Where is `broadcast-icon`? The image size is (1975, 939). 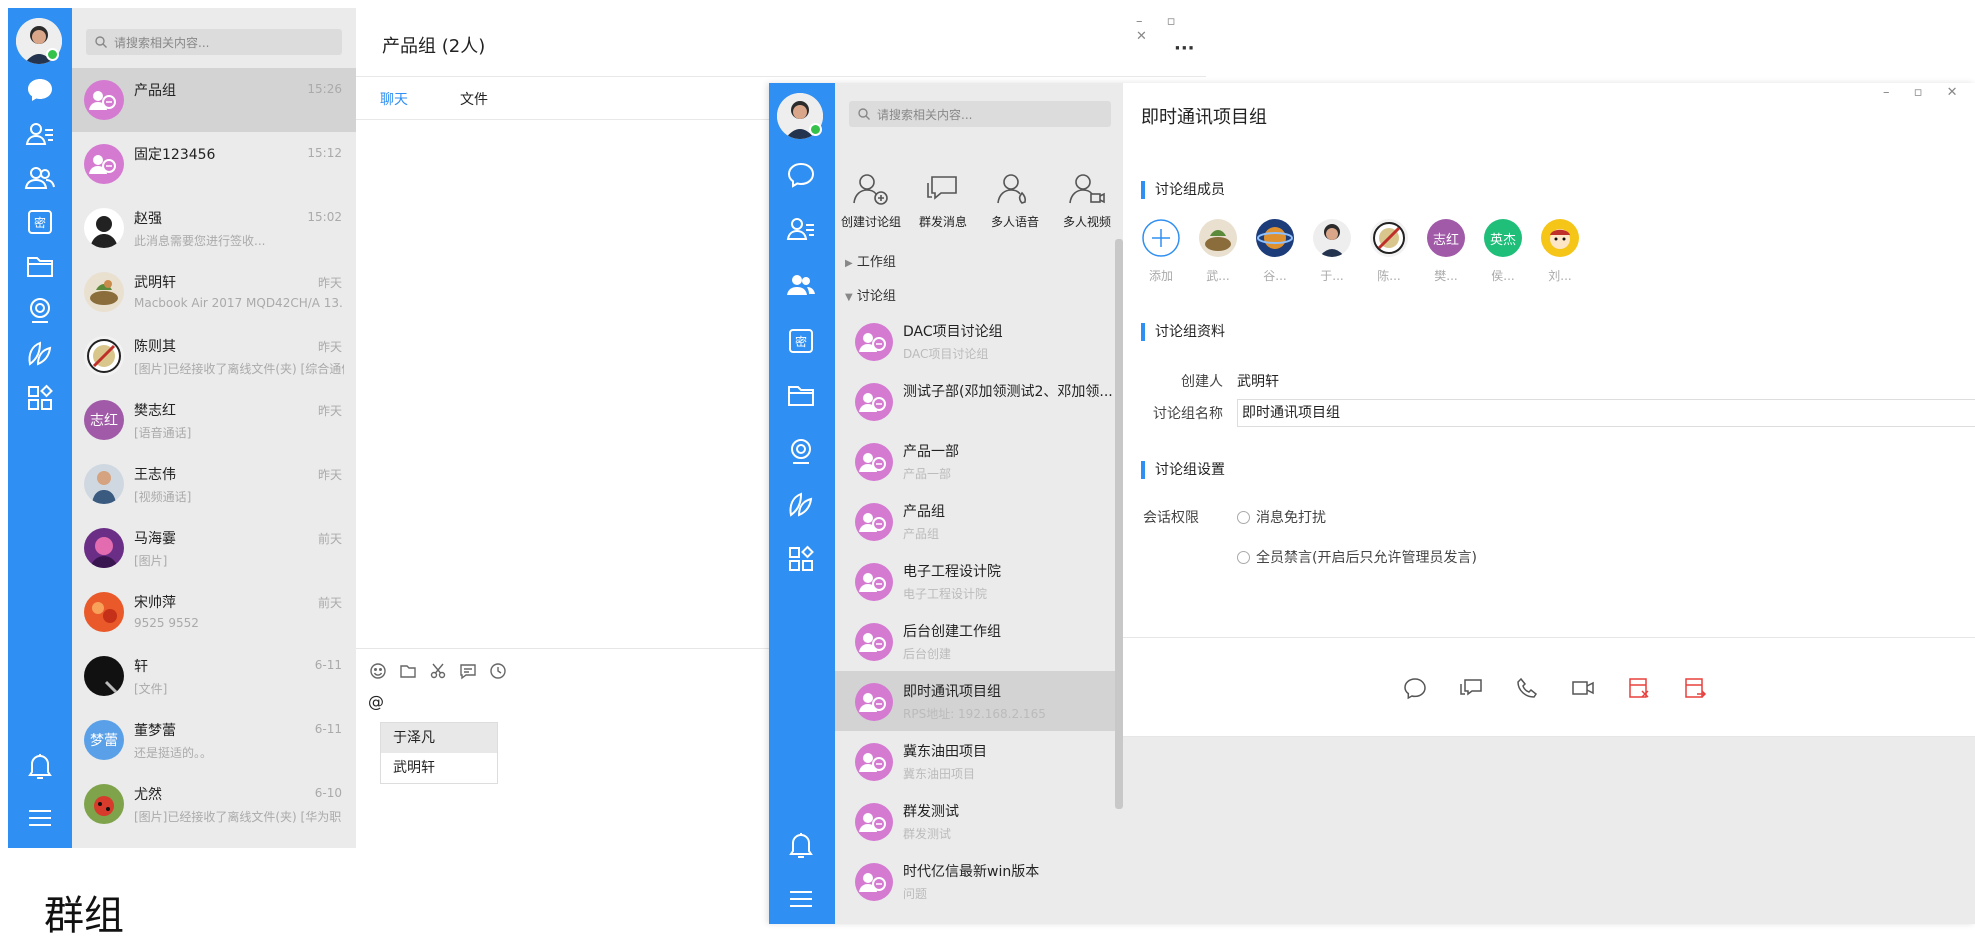 broadcast-icon is located at coordinates (1471, 688).